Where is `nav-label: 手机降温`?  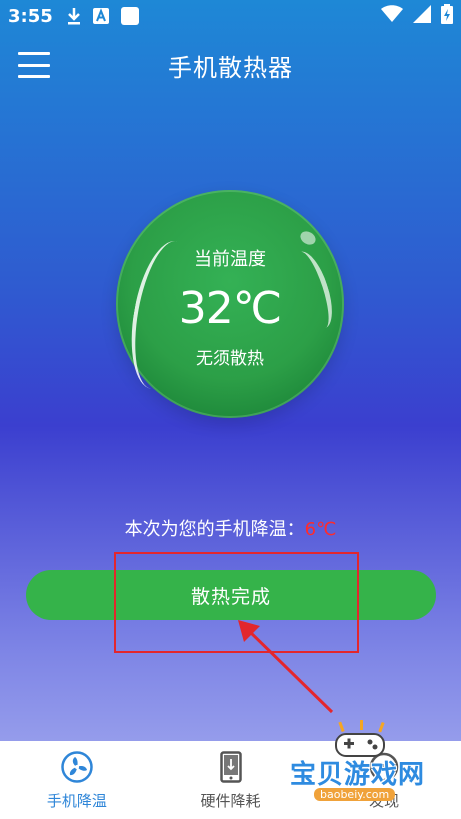
nav-label: 手机降温 is located at coordinates (76, 800).